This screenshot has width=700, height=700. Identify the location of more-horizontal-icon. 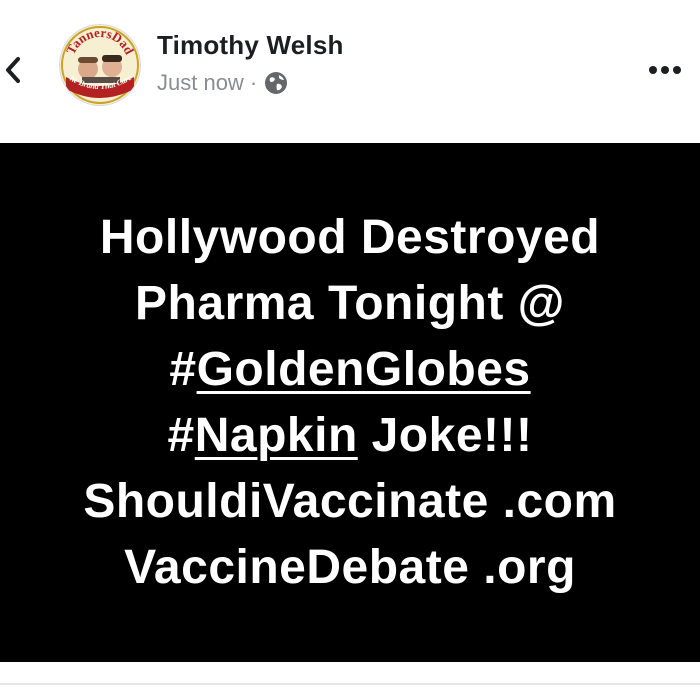
(665, 70).